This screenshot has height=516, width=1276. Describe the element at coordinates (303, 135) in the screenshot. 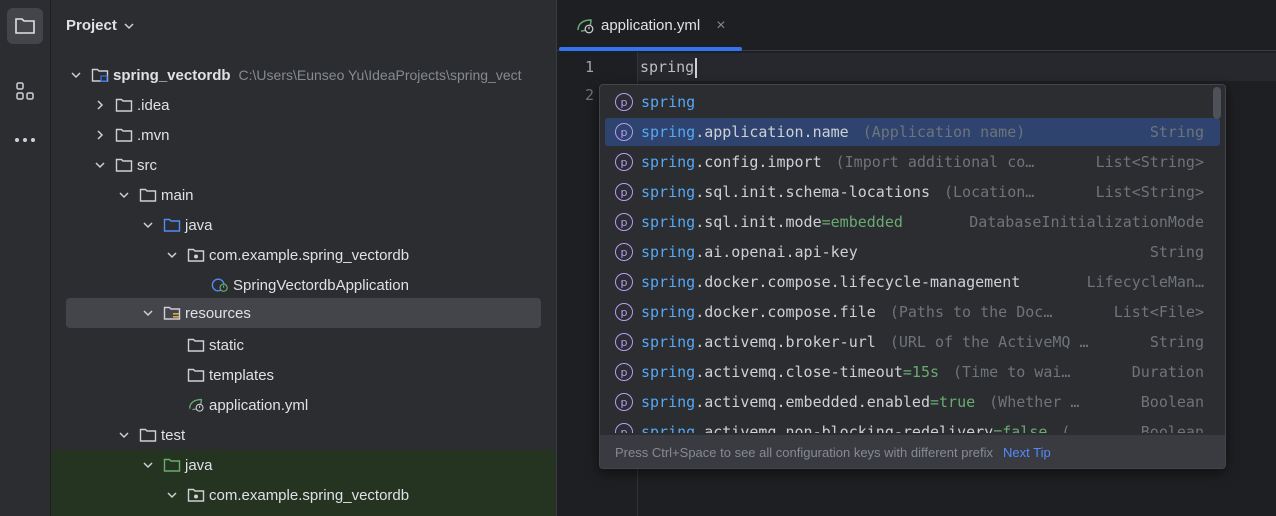

I see `tree-item-mvn: .mvn` at that location.